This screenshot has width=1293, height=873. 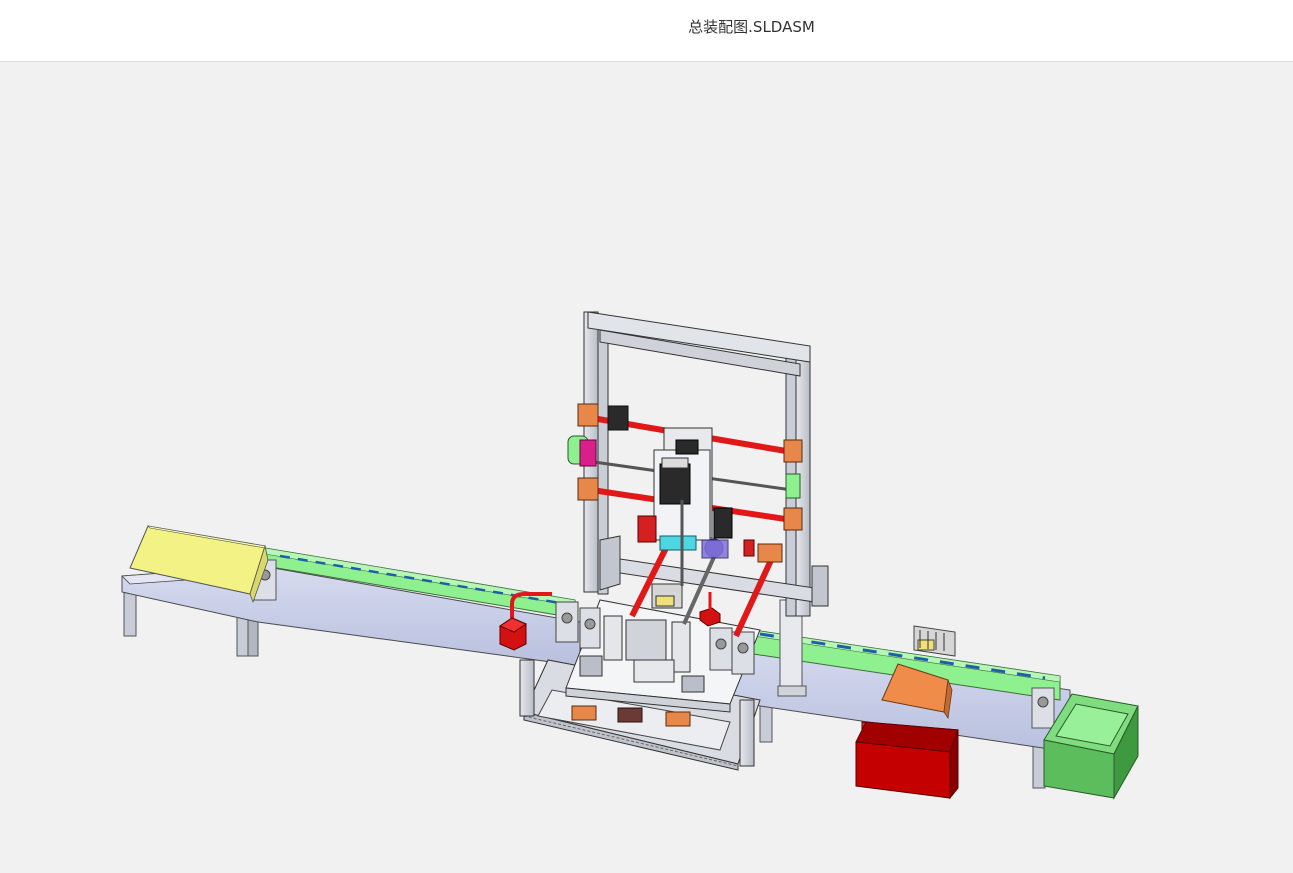 What do you see at coordinates (907, 760) in the screenshot?
I see `red-bin` at bounding box center [907, 760].